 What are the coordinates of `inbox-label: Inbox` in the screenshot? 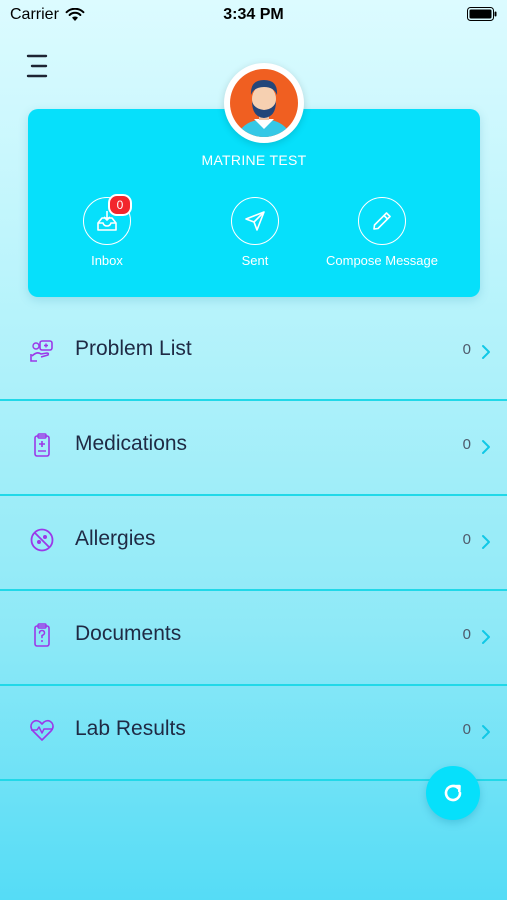 It's located at (107, 260).